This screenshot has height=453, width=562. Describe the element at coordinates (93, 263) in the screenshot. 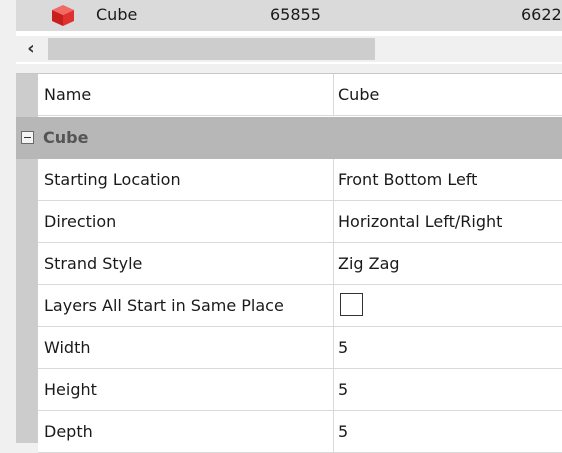

I see `property-label: Strand Style` at that location.